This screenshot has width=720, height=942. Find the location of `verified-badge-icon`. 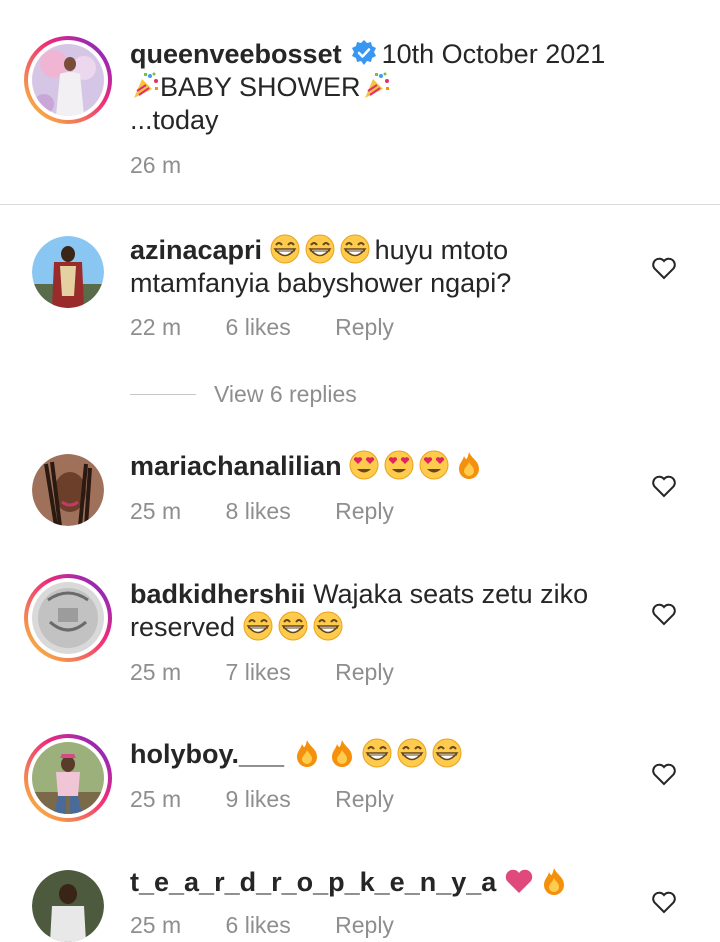

verified-badge-icon is located at coordinates (363, 52).